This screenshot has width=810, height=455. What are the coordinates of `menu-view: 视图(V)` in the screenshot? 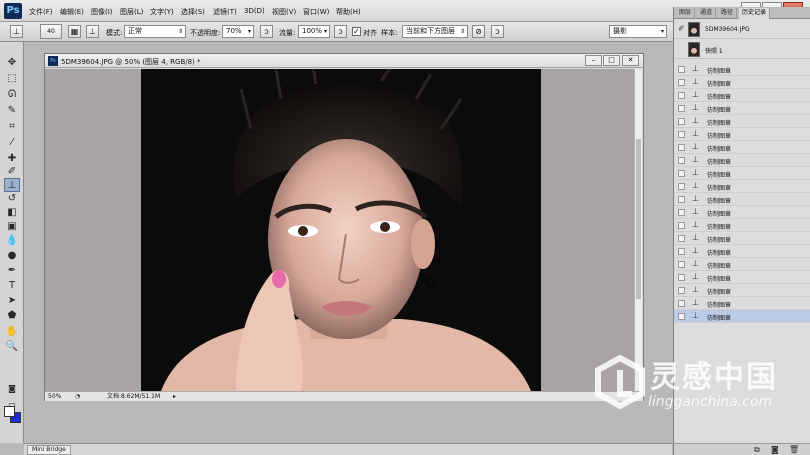 It's located at (284, 12).